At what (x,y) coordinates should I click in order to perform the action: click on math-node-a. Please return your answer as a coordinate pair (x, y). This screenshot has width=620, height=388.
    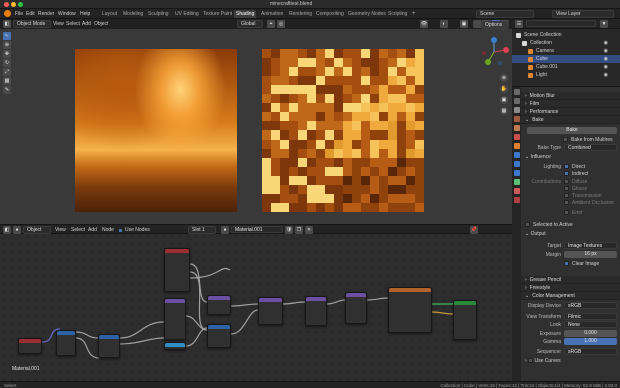
    Looking at the image, I should click on (175, 319).